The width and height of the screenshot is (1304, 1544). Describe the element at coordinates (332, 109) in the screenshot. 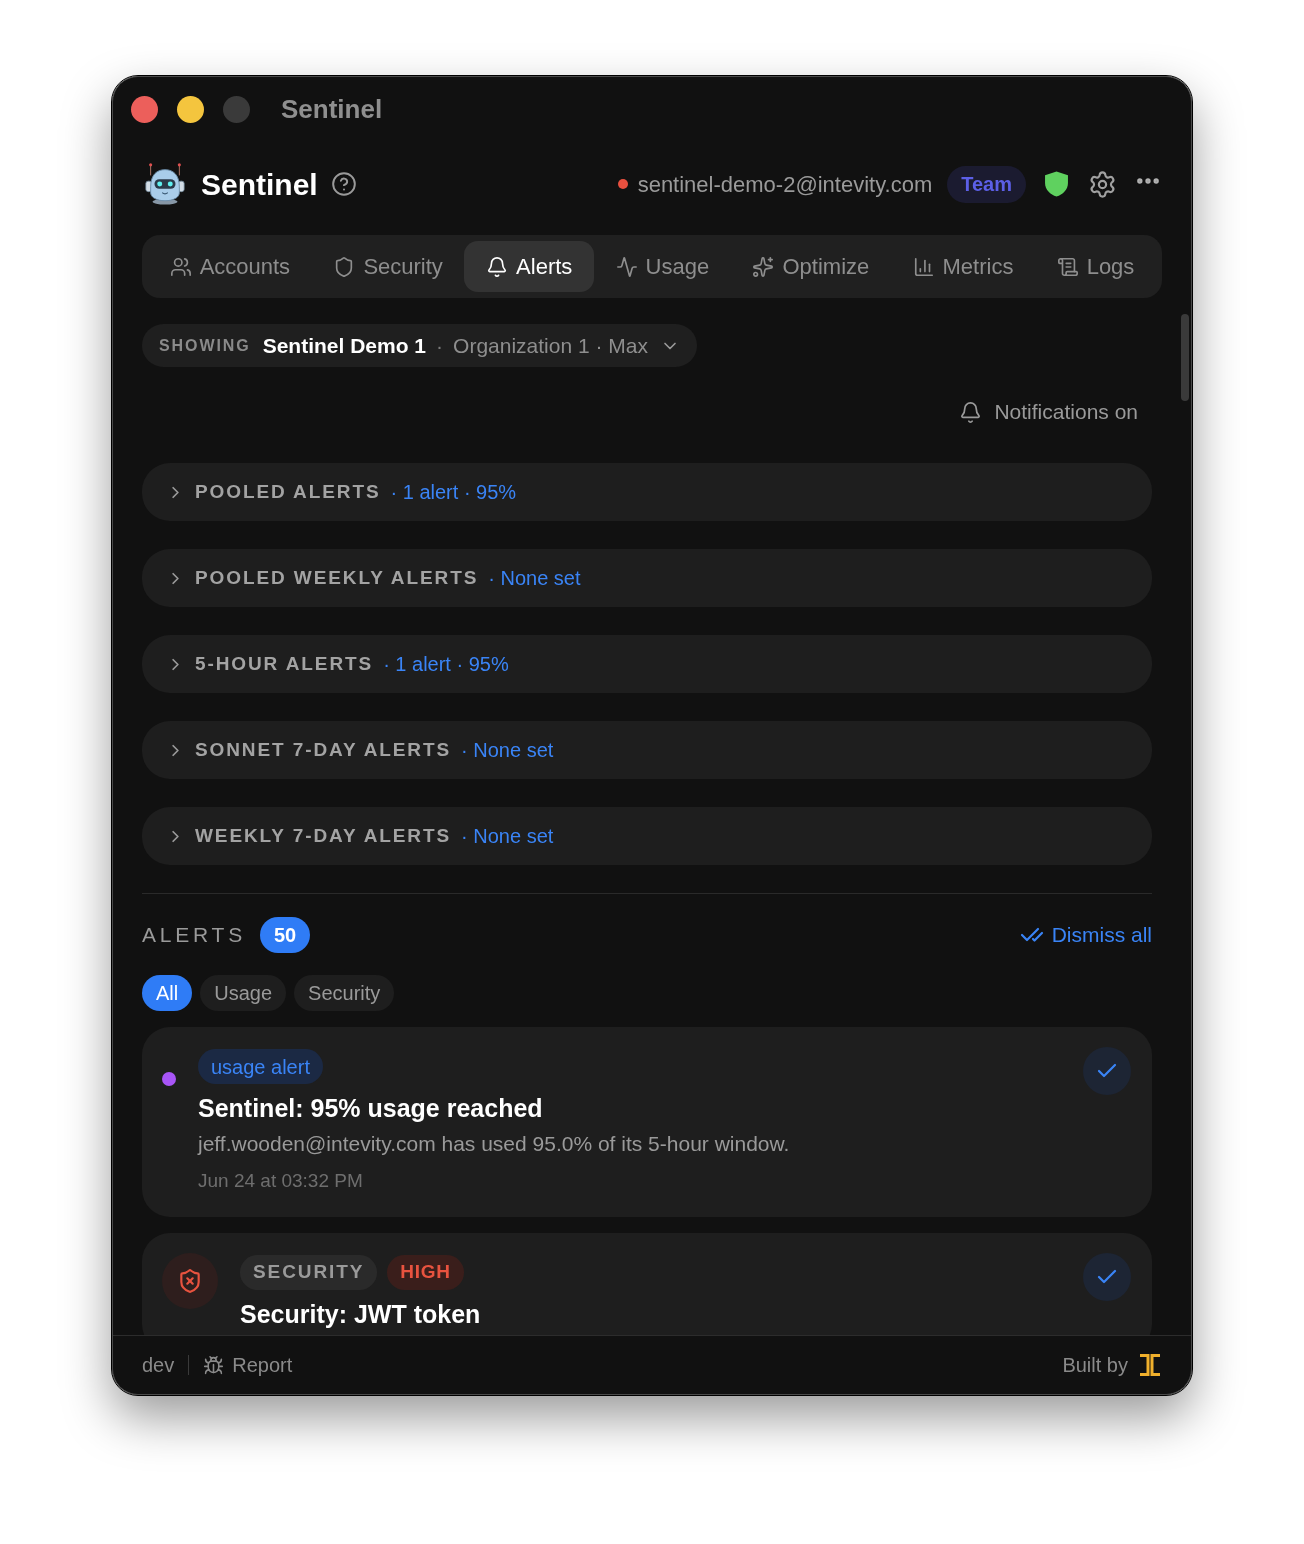

I see `window-title: Sentinel` at that location.